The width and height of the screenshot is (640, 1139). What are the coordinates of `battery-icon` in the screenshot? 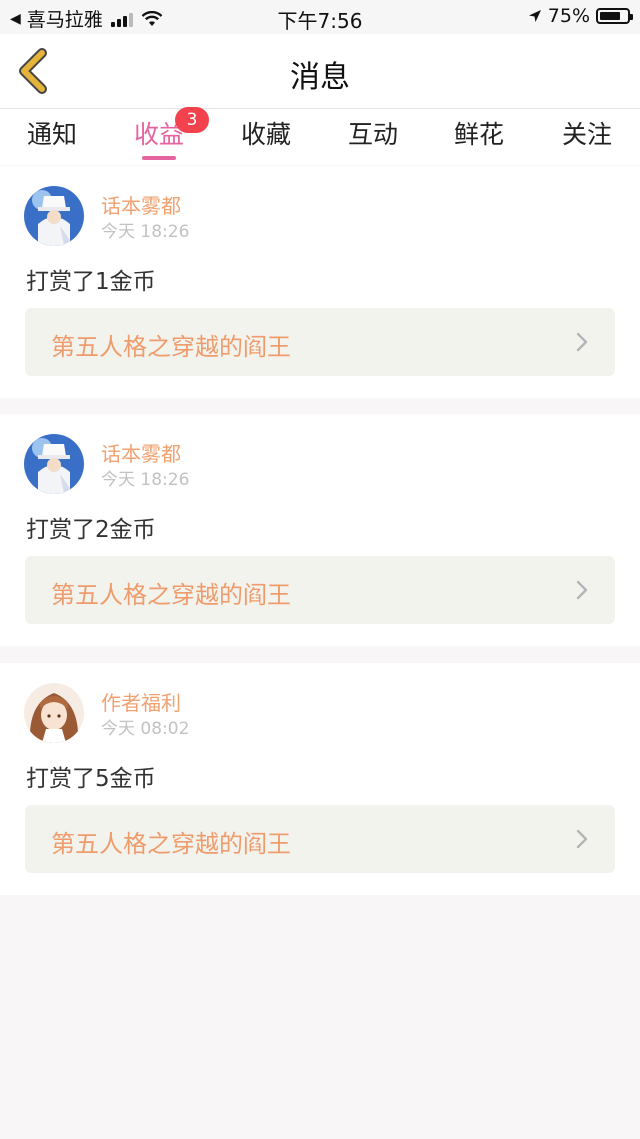 It's located at (614, 16).